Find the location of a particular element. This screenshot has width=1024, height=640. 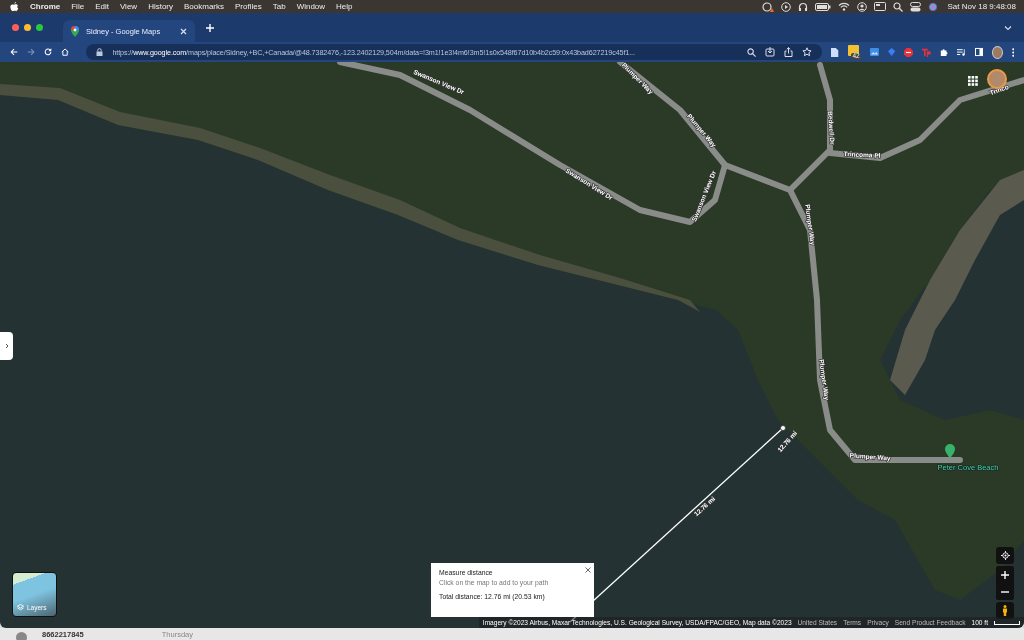

chevron-down-icon is located at coordinates (1008, 27).